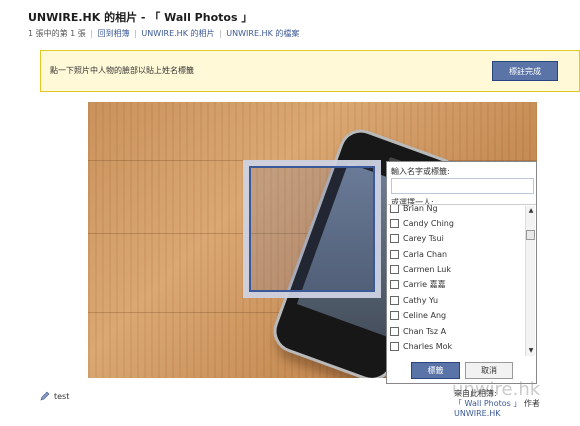 The image size is (580, 426). I want to click on photo-caption: test, so click(54, 396).